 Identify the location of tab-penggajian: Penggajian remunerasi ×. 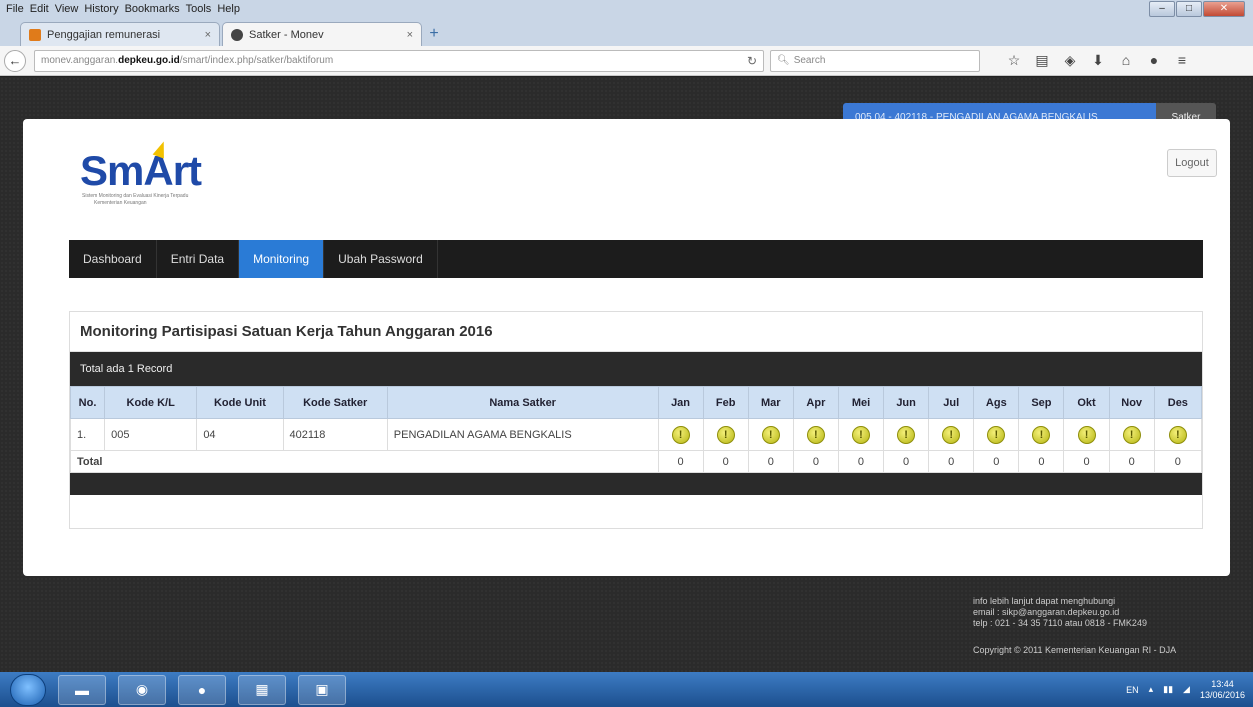
(120, 34).